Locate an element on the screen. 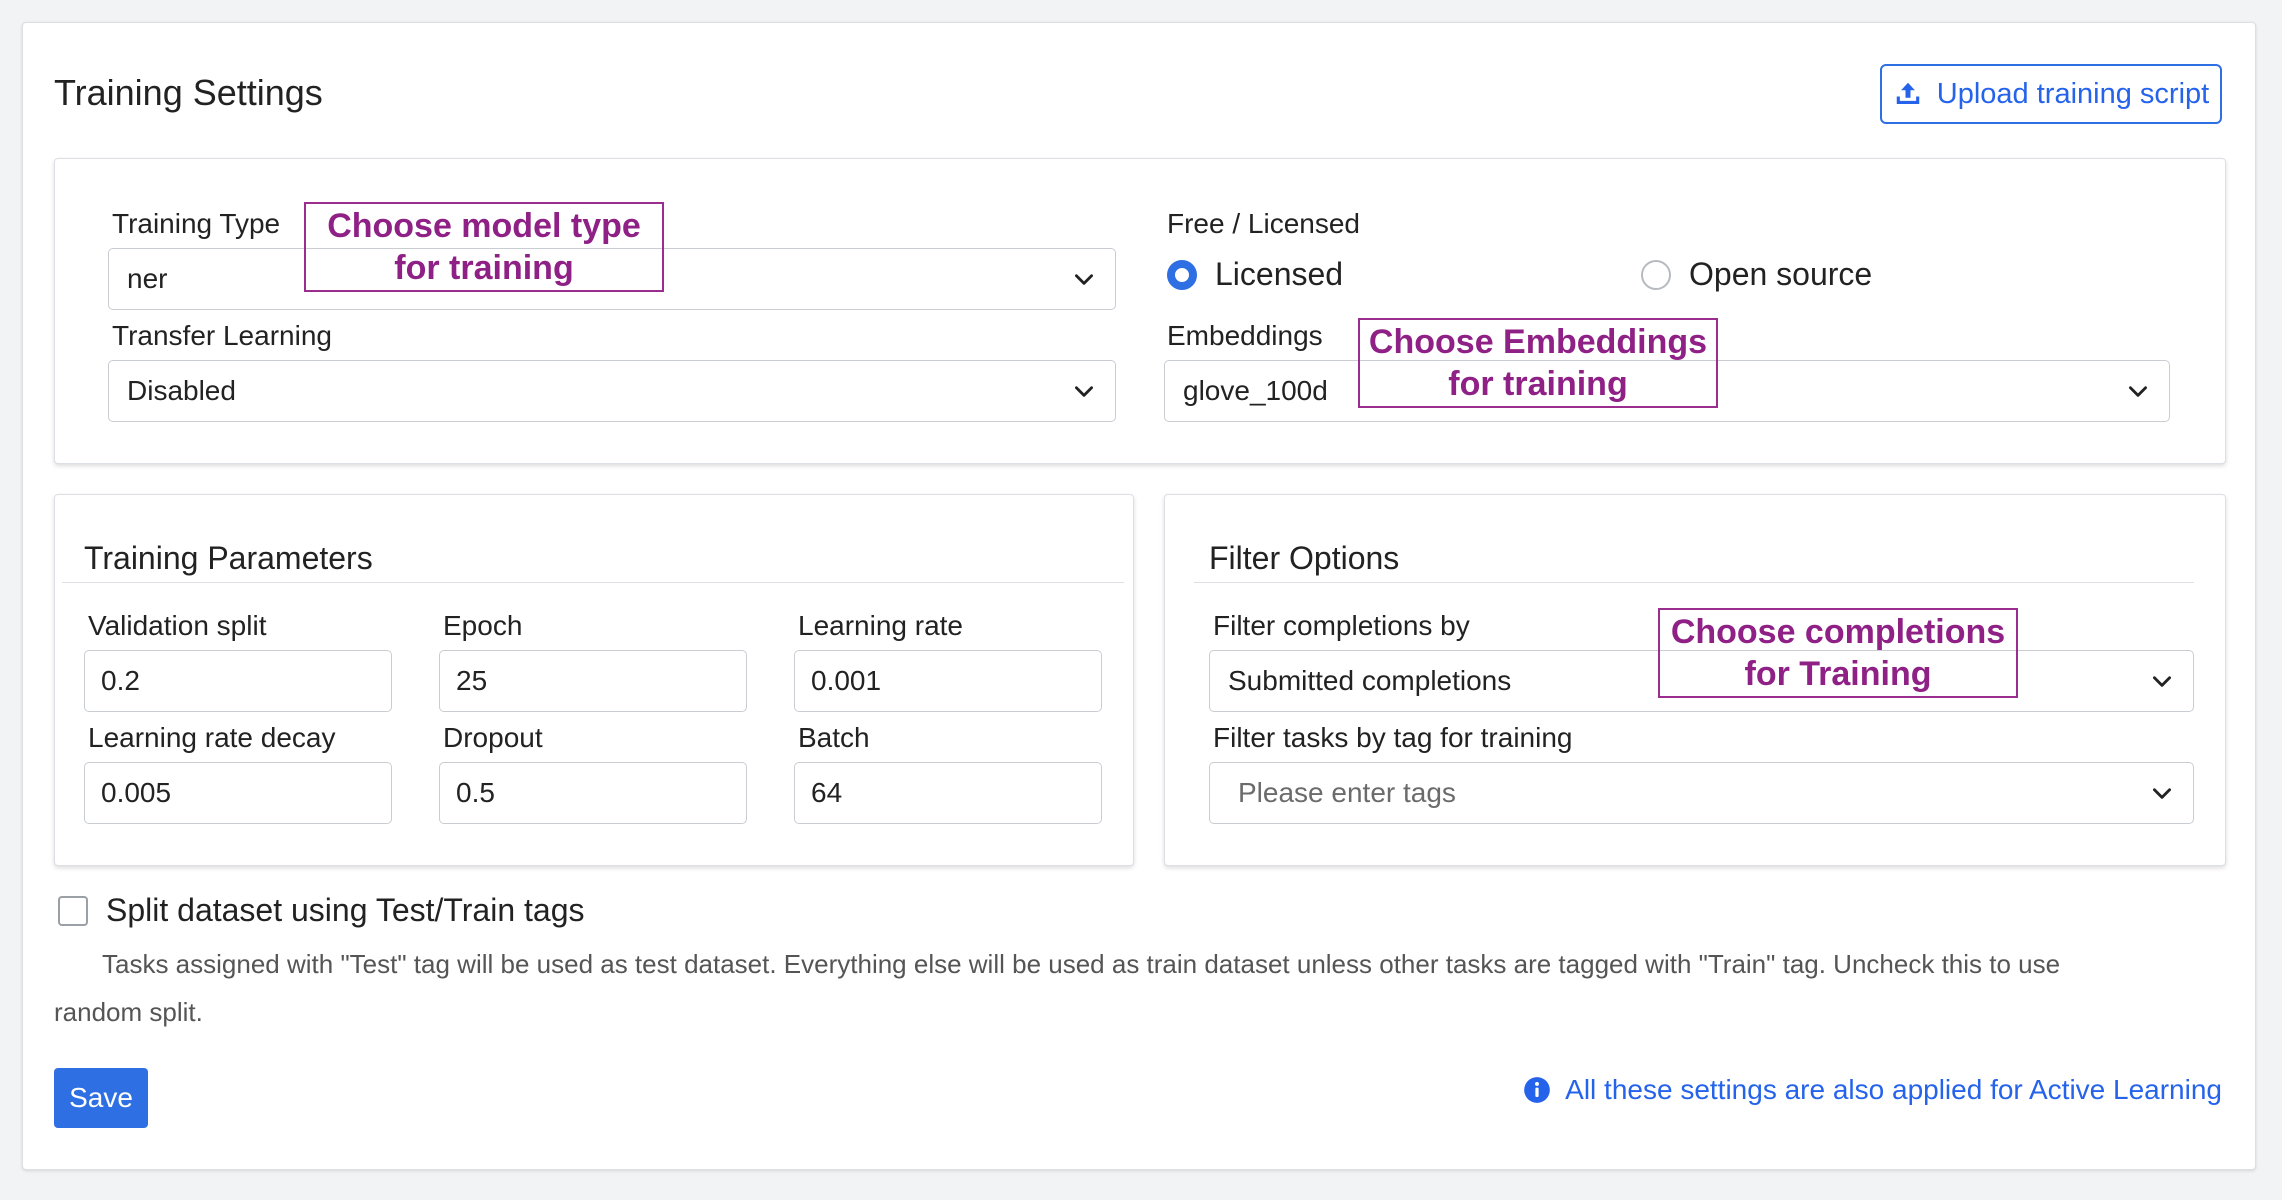 The width and height of the screenshot is (2282, 1200). radio-open-source: Open source is located at coordinates (1756, 274).